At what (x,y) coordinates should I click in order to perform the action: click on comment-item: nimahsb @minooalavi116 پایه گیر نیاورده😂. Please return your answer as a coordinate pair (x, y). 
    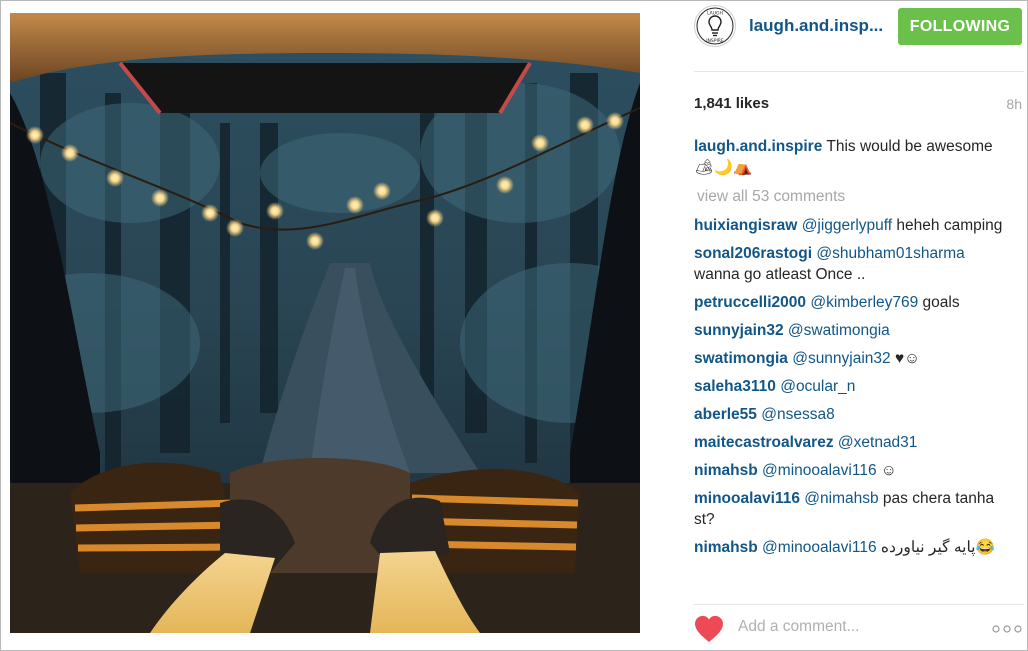
    Looking at the image, I should click on (852, 547).